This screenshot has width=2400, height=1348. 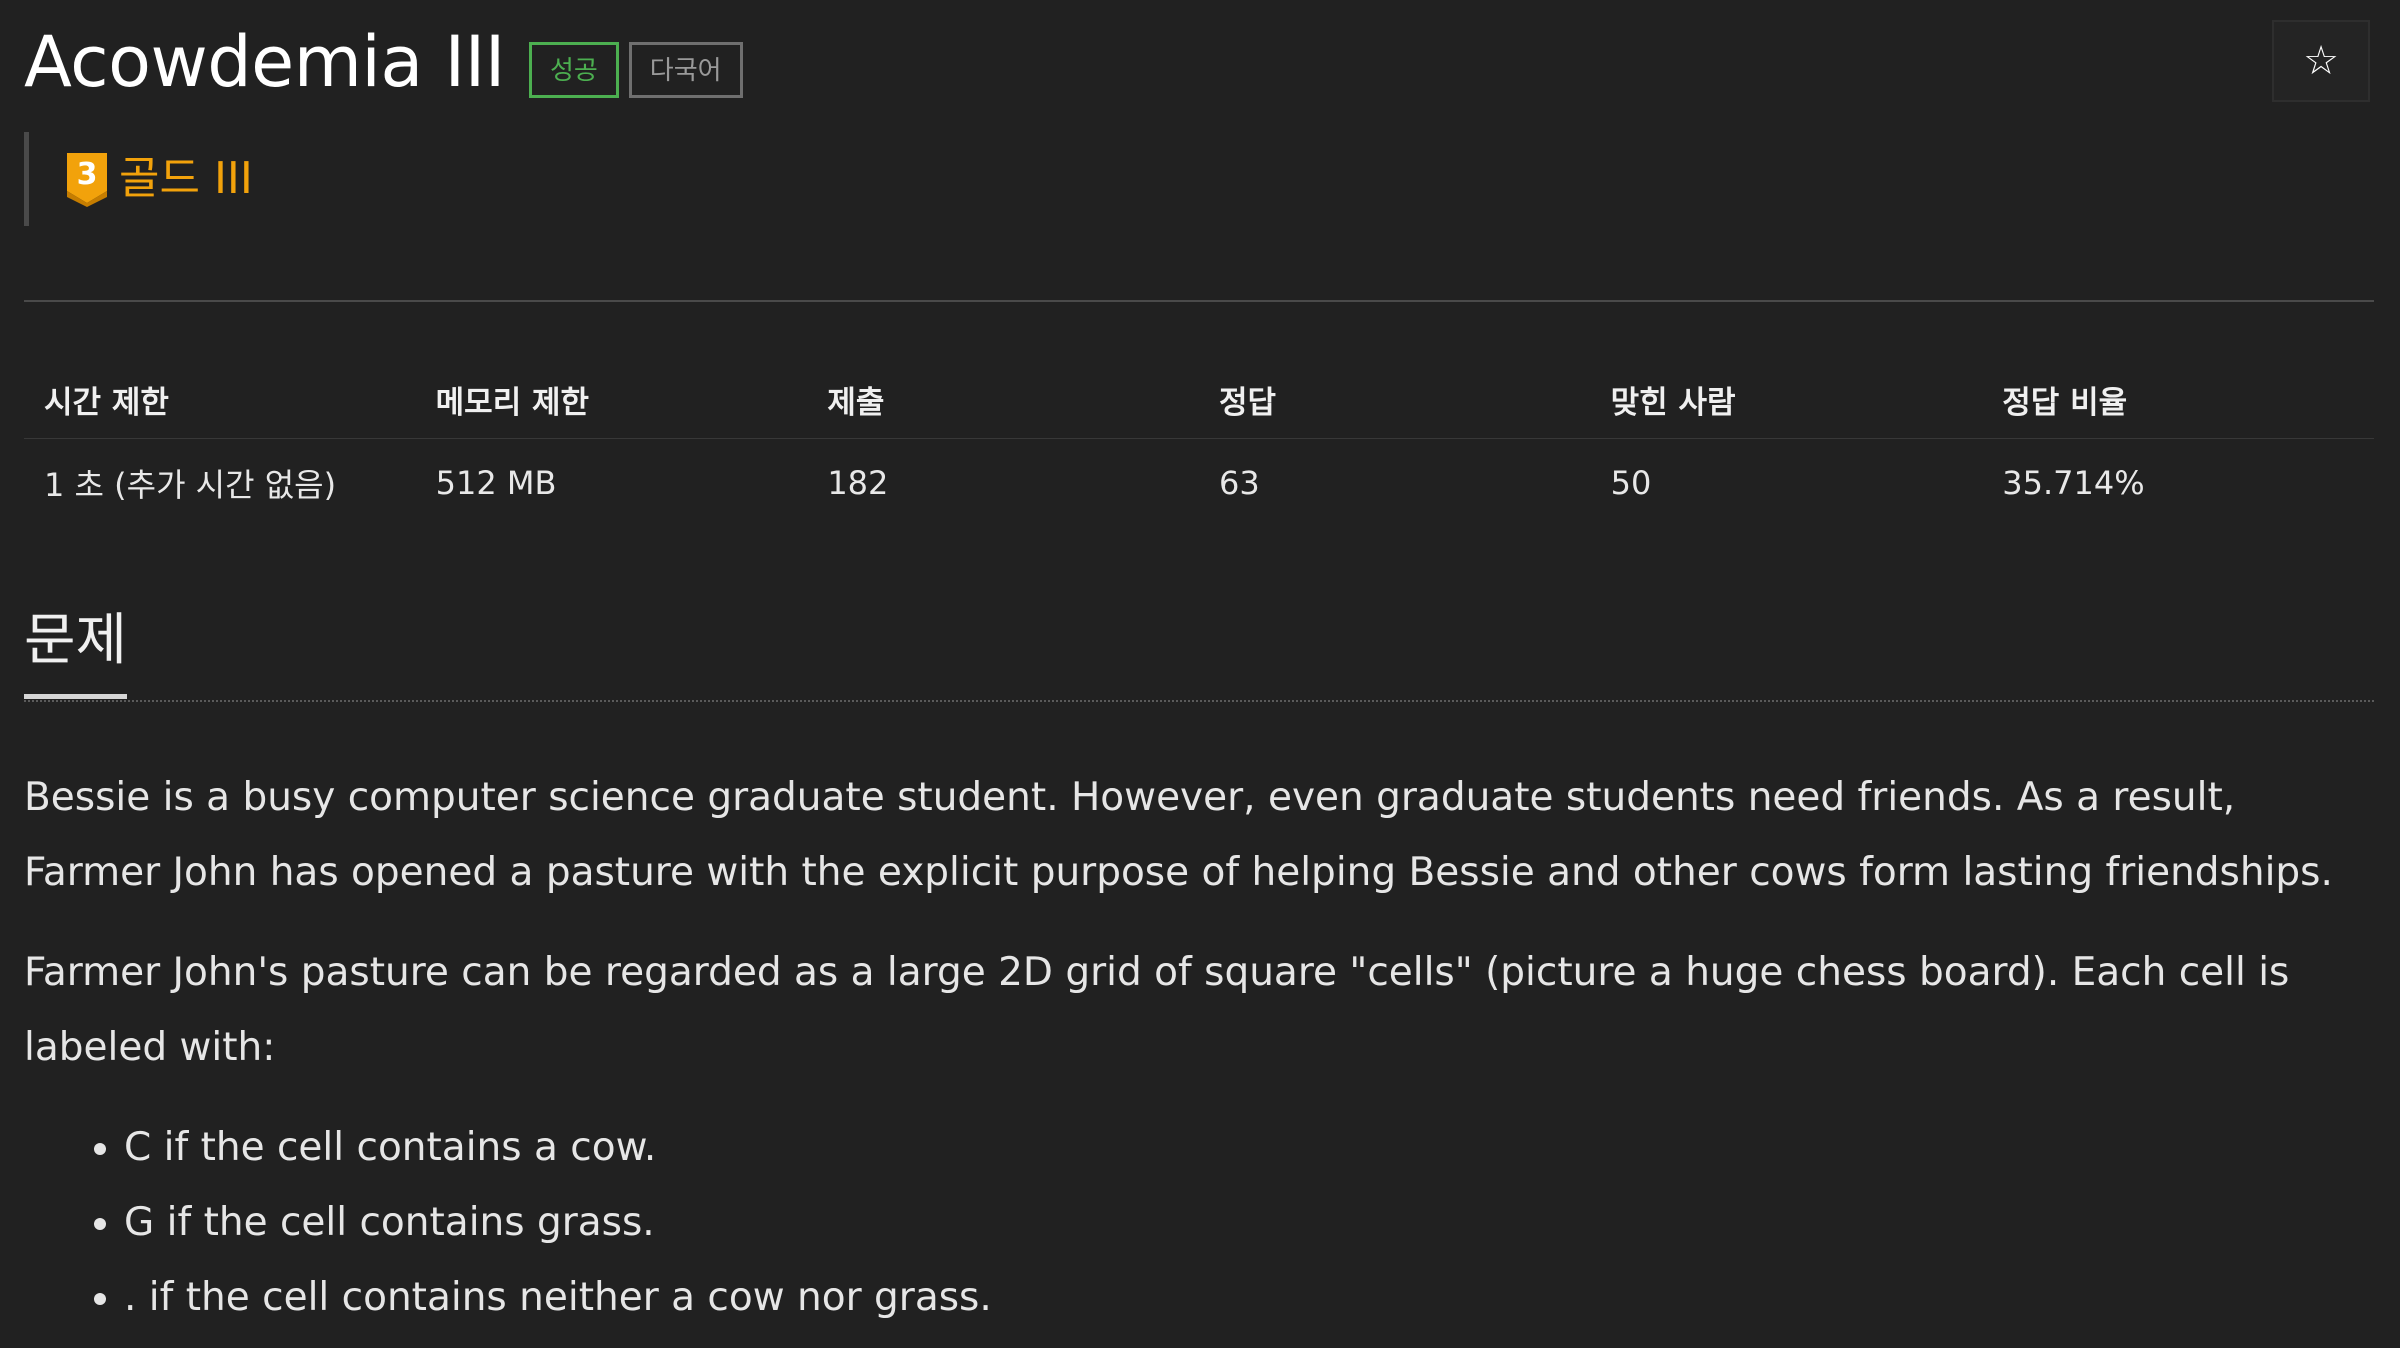 I want to click on problem-section-heading: 문제, so click(x=1199, y=649).